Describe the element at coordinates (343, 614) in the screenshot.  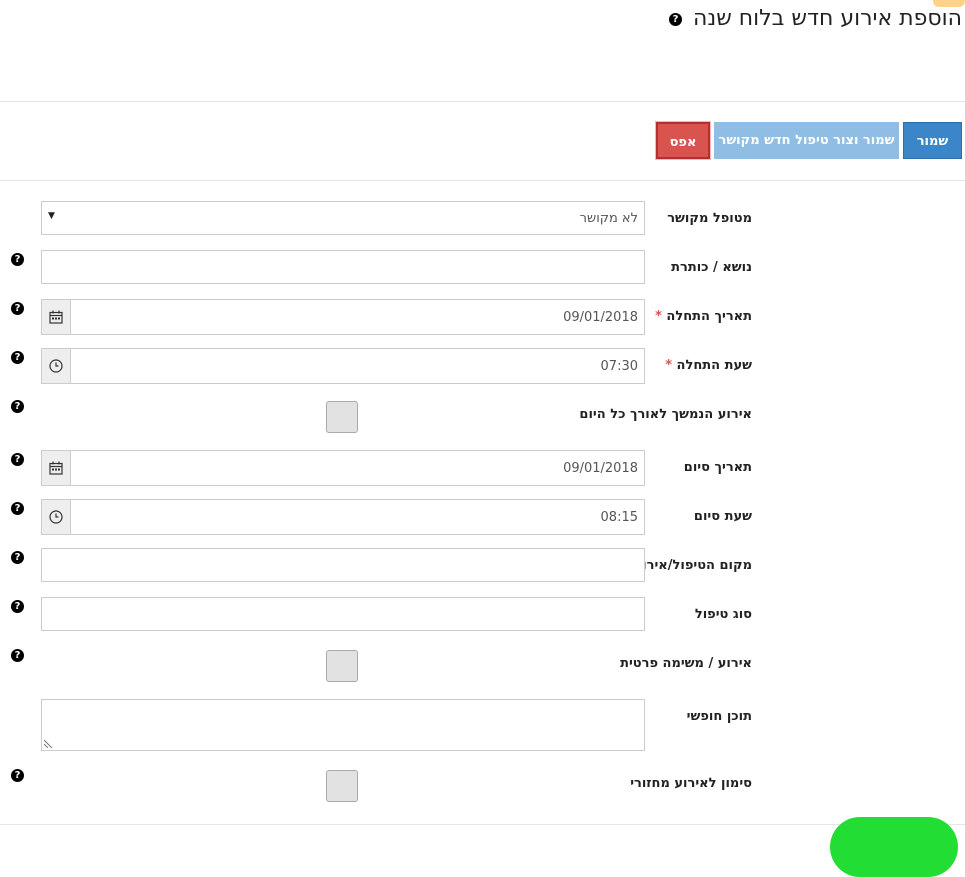
I see `treatment-type-input` at that location.